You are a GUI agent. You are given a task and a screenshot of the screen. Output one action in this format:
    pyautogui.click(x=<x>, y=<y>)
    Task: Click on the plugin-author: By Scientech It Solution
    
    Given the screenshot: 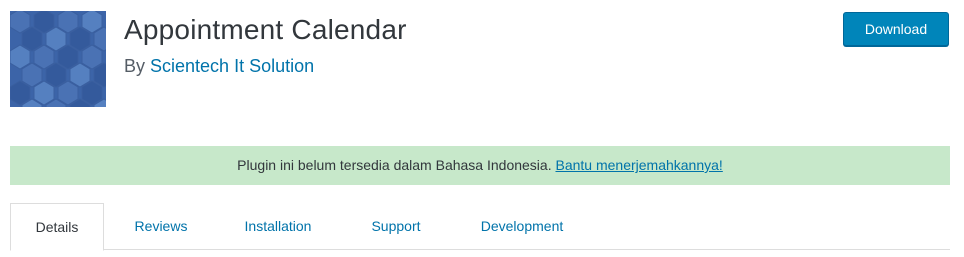 What is the action you would take?
    pyautogui.click(x=219, y=66)
    